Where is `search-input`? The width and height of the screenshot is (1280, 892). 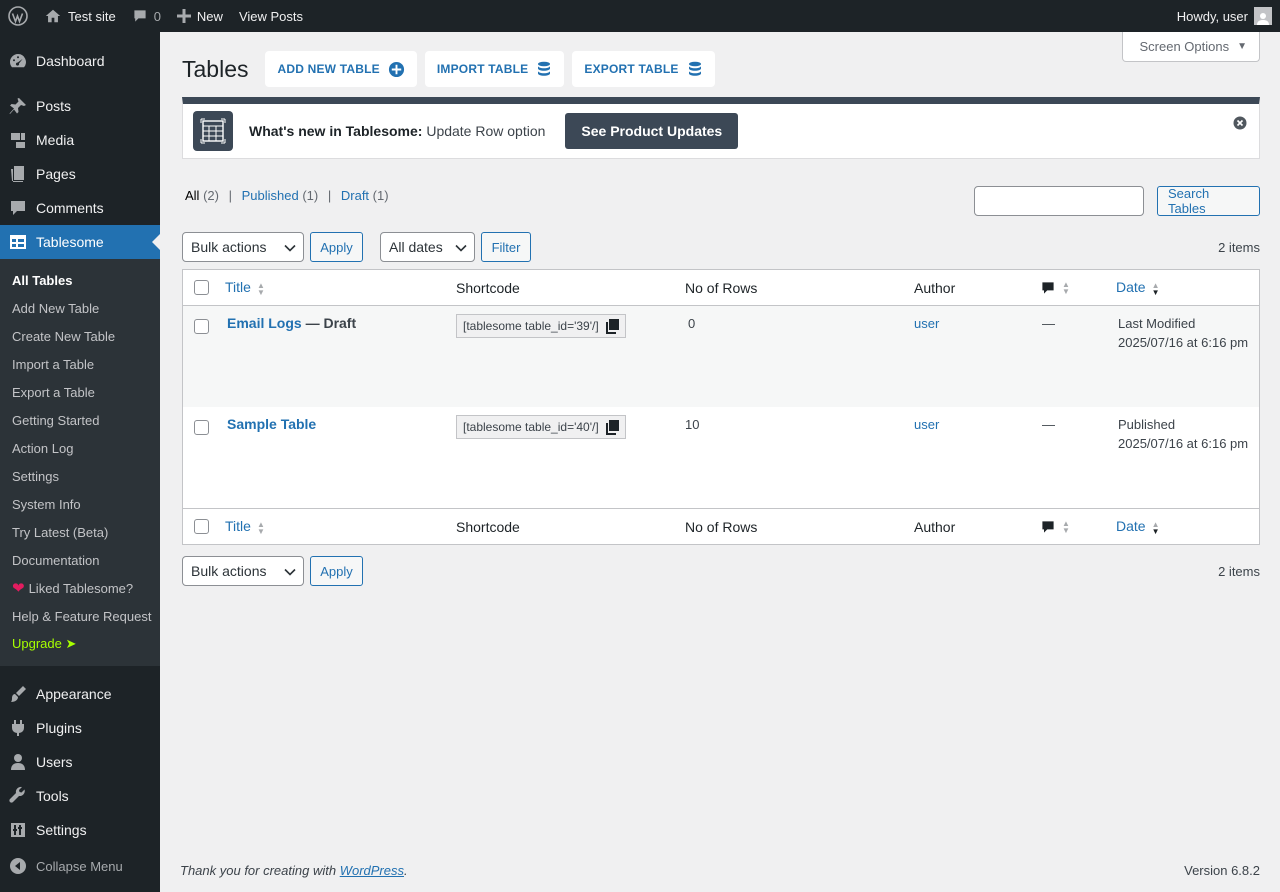 search-input is located at coordinates (1059, 201).